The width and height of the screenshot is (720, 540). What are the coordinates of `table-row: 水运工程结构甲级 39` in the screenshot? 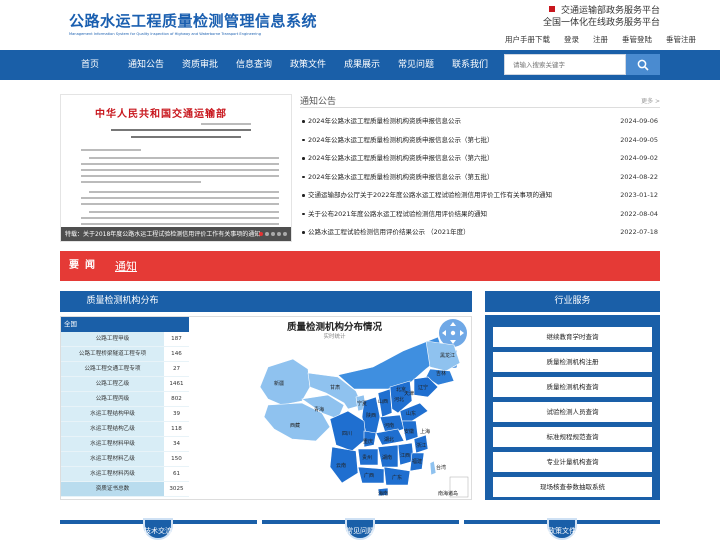 It's located at (125, 414).